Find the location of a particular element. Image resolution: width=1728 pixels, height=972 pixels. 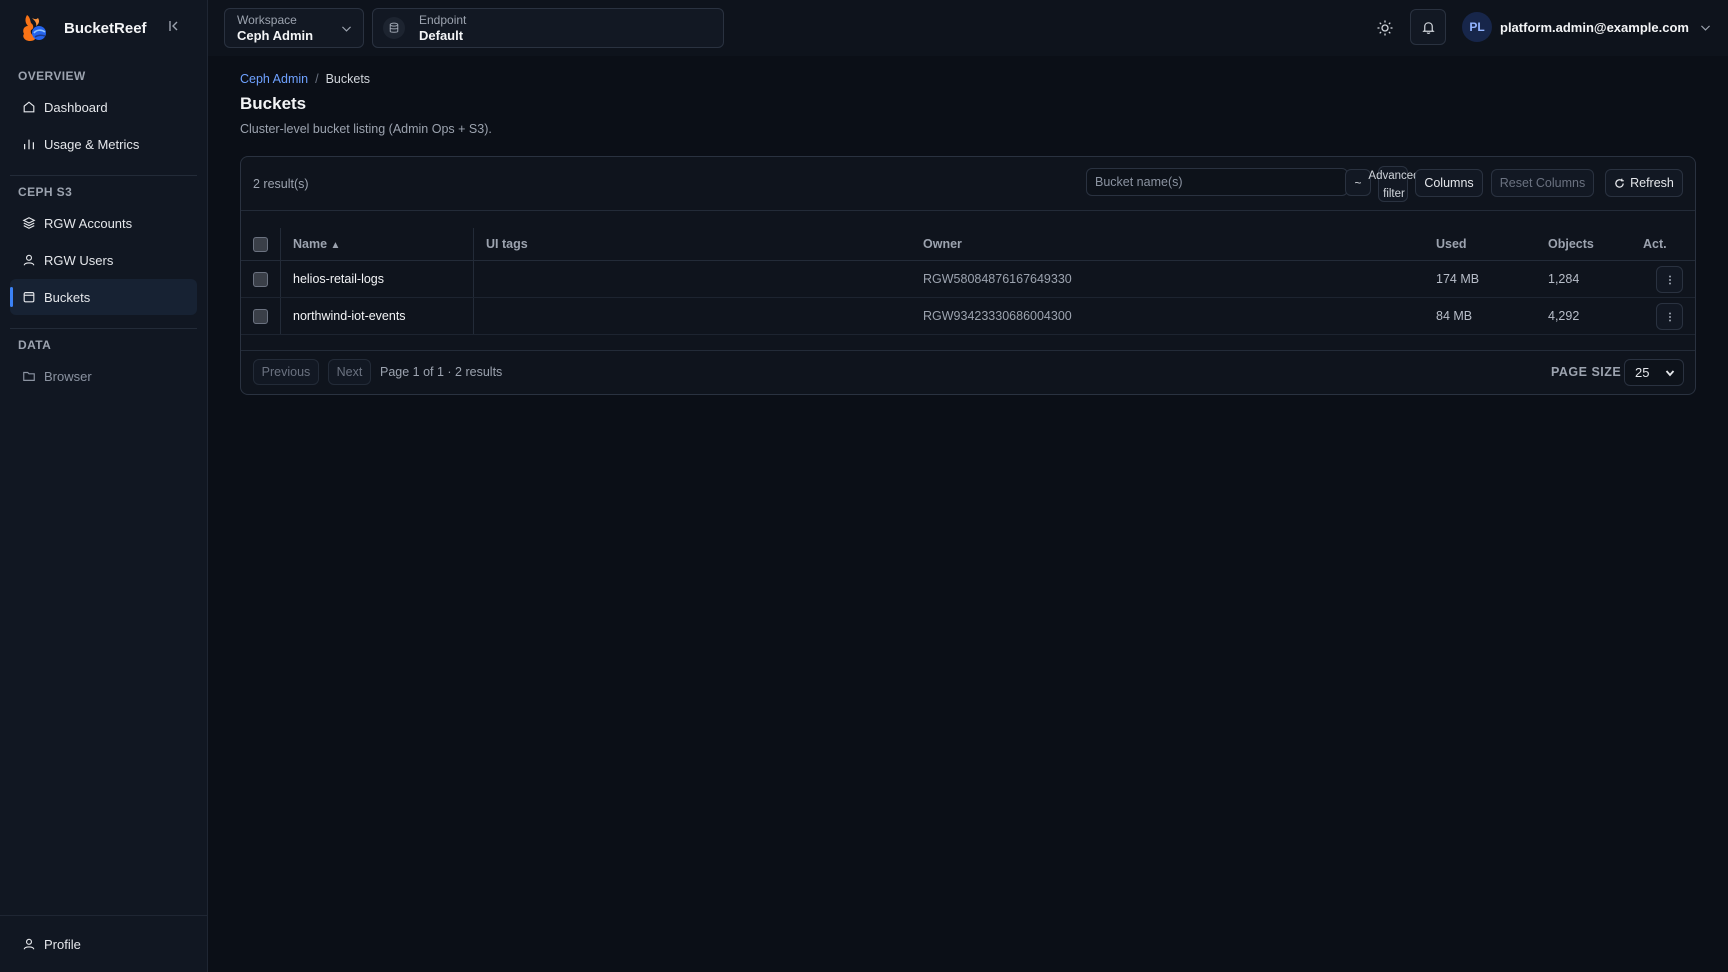

refresh-button: Refresh is located at coordinates (1644, 183).